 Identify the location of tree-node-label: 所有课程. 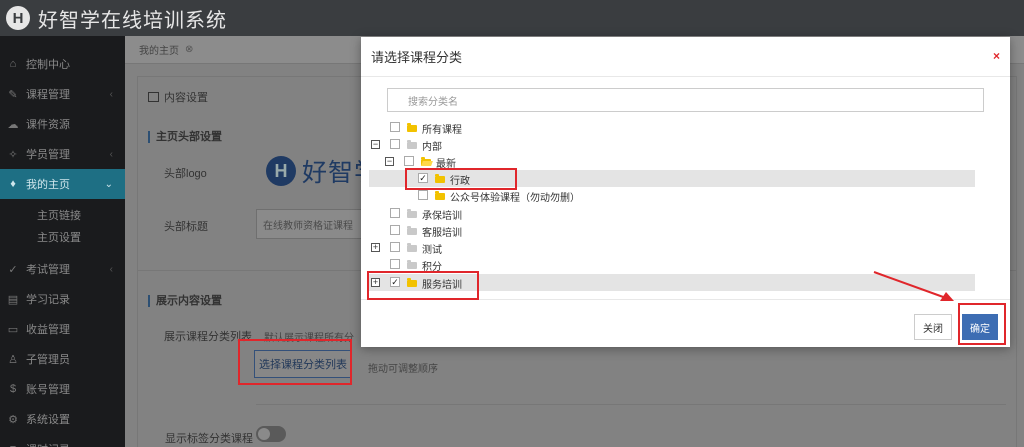
(442, 130).